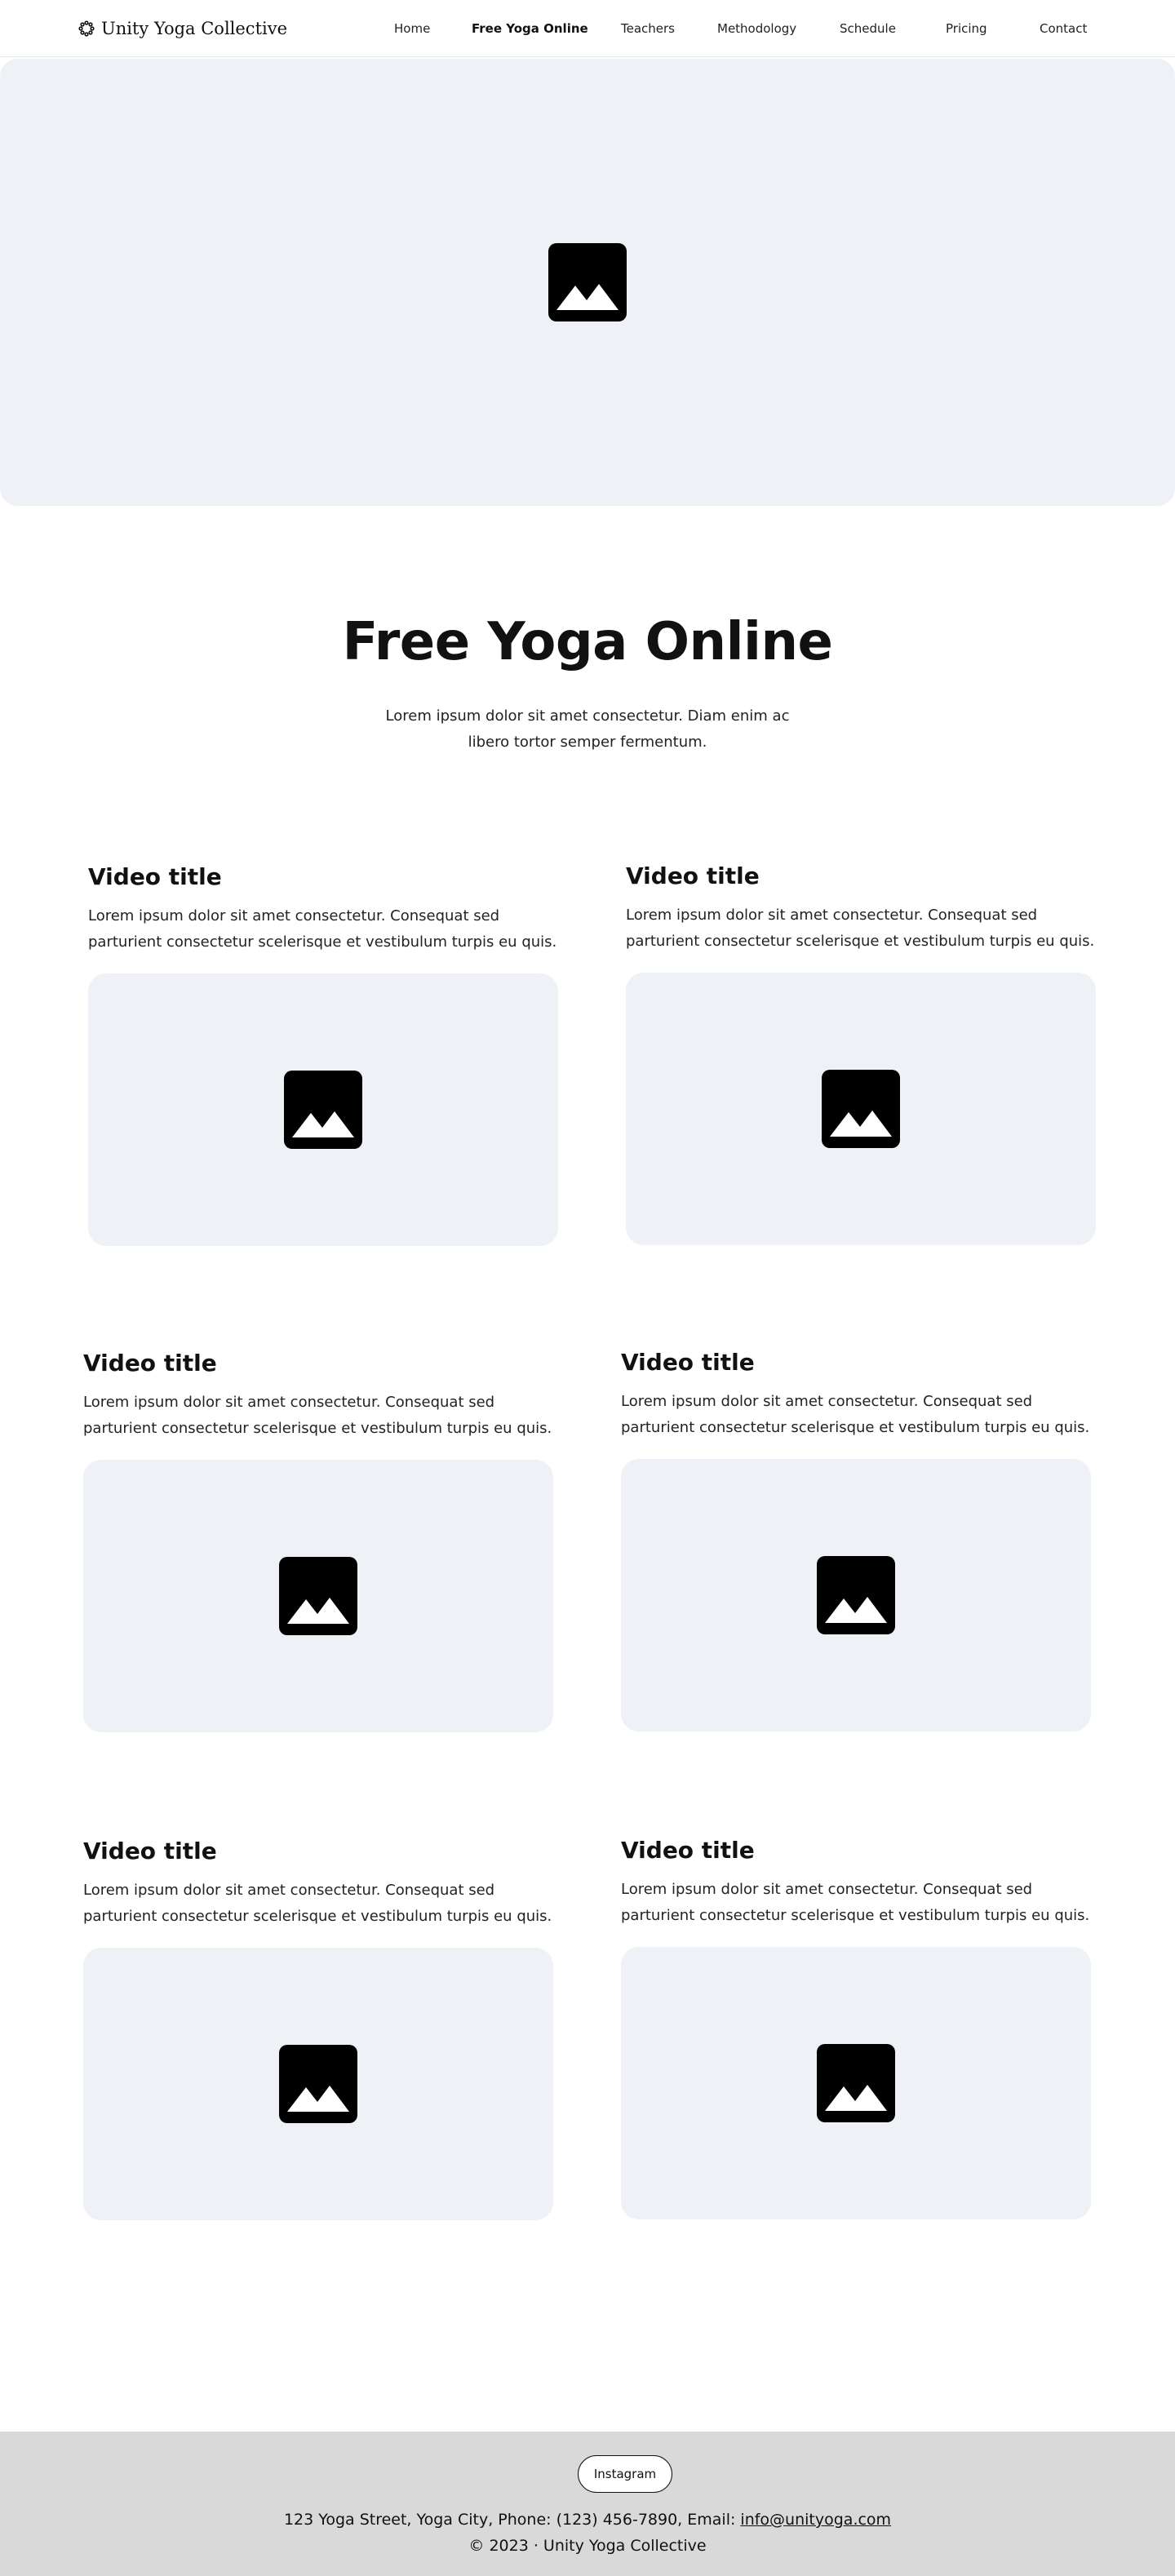  I want to click on brand-logo-link: Unity Yoga Collective, so click(182, 28).